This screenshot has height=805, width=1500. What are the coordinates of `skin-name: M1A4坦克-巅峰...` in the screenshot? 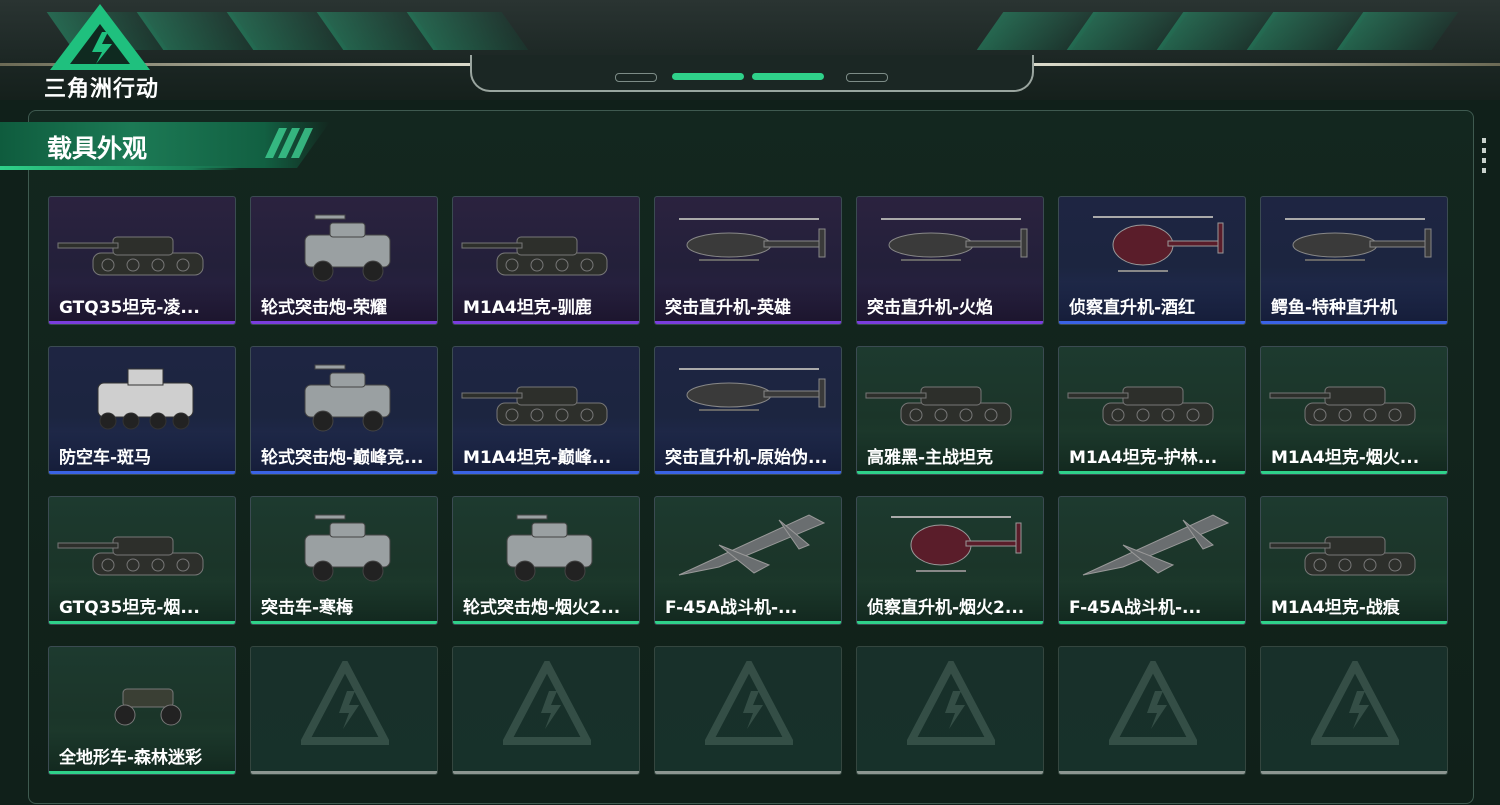 It's located at (537, 458).